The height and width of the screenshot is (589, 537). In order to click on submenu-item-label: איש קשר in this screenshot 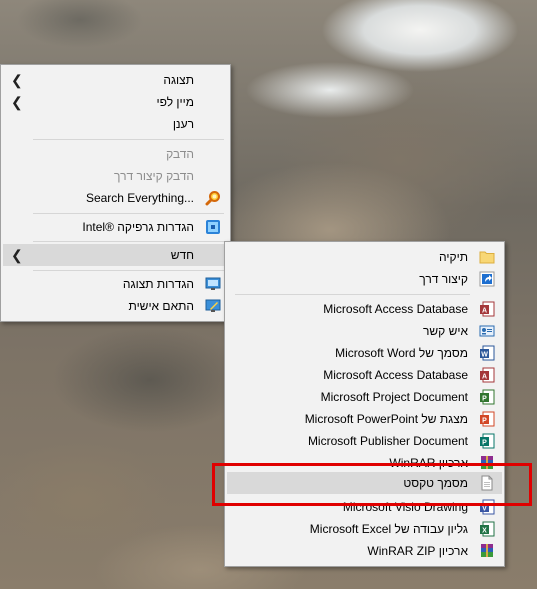, I will do `click(445, 331)`.